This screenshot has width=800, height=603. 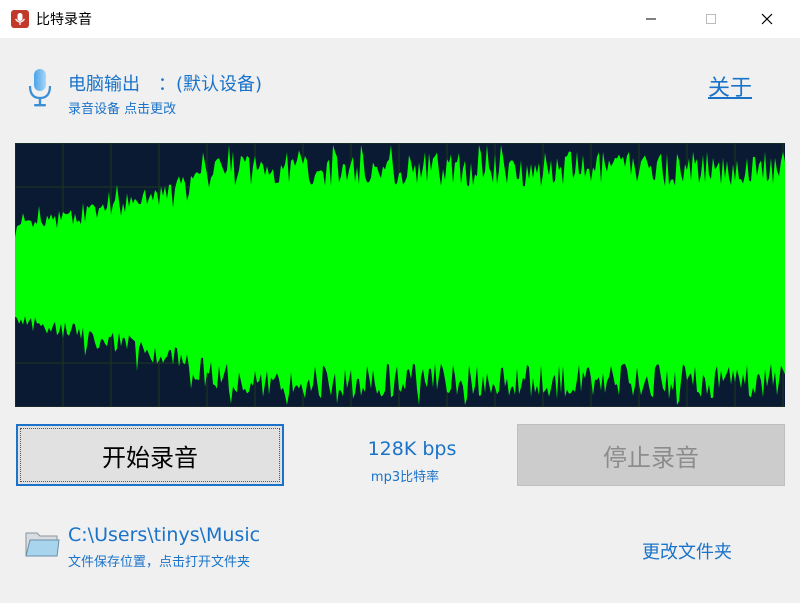 I want to click on maximize-button, so click(x=711, y=19).